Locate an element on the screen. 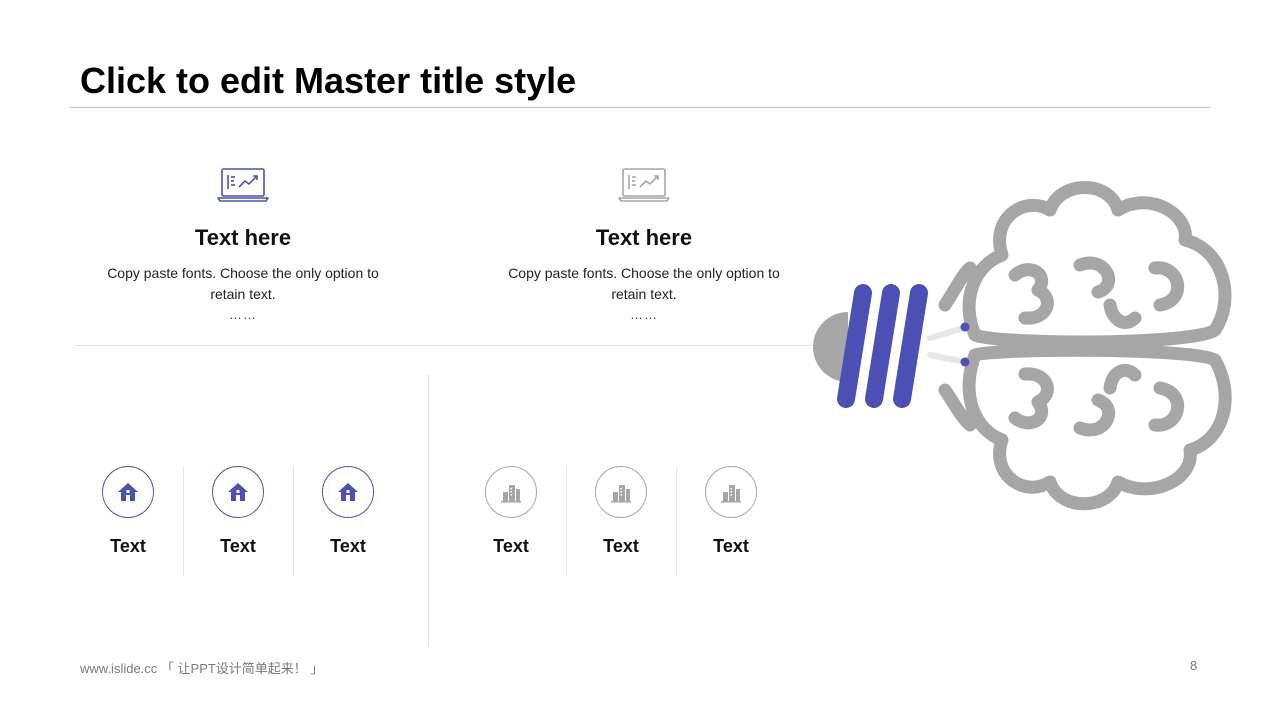  page-number: 8 is located at coordinates (1194, 665).